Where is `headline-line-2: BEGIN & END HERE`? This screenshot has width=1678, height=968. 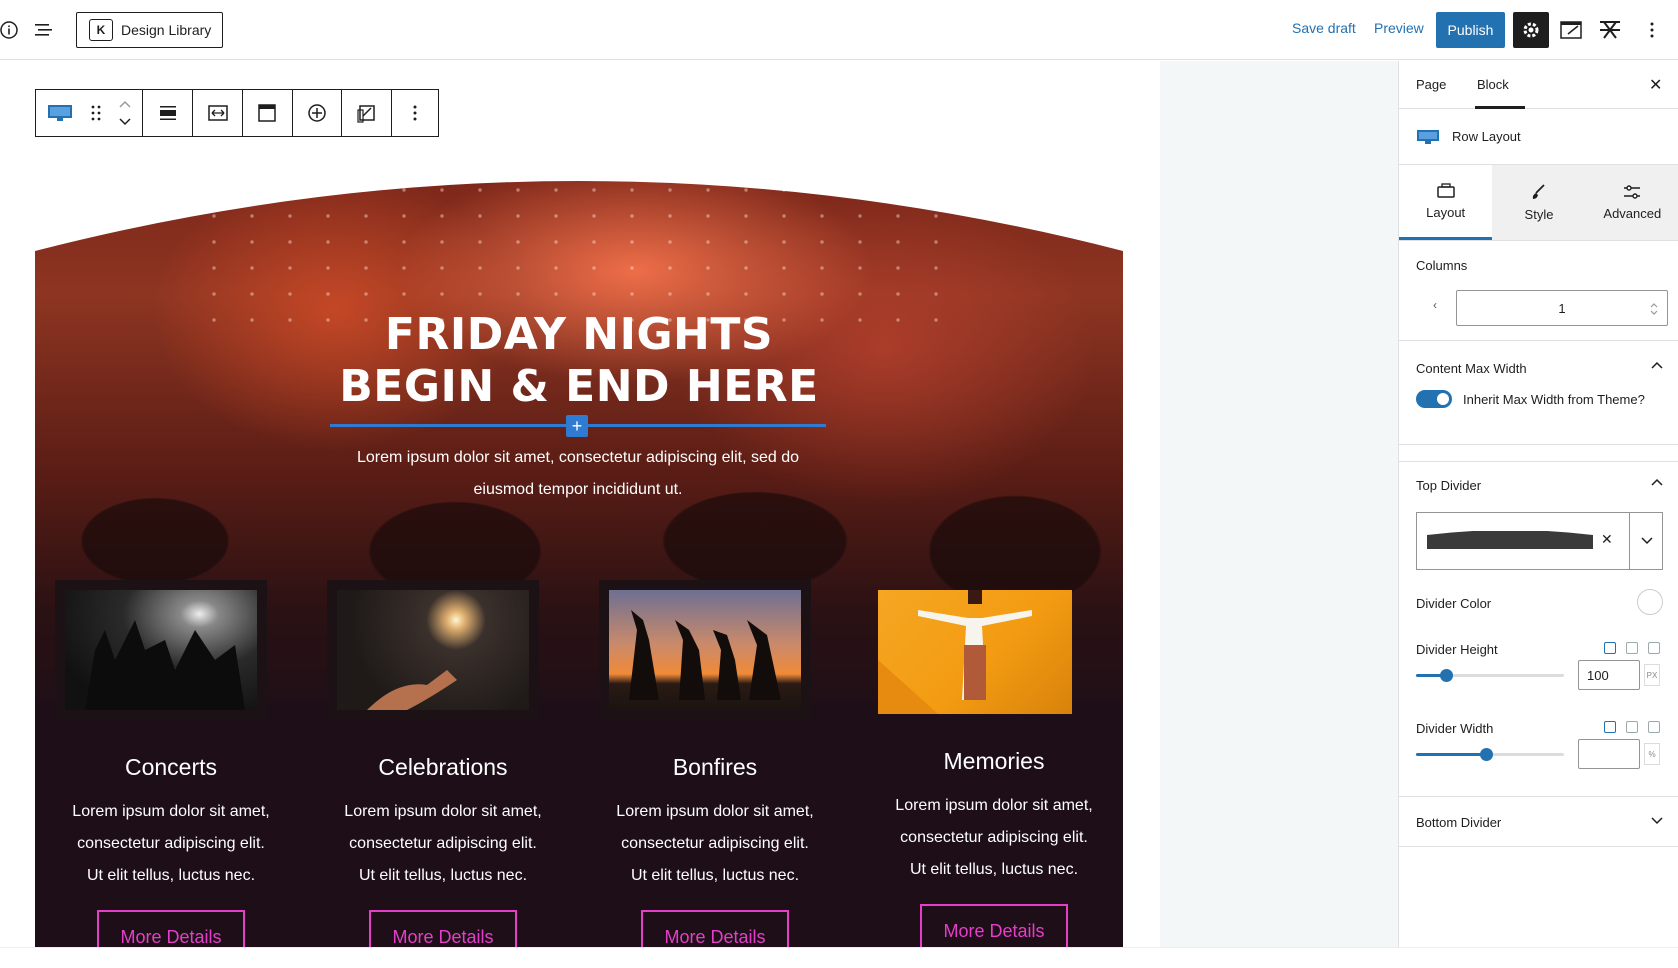
headline-line-2: BEGIN & END HERE is located at coordinates (579, 386).